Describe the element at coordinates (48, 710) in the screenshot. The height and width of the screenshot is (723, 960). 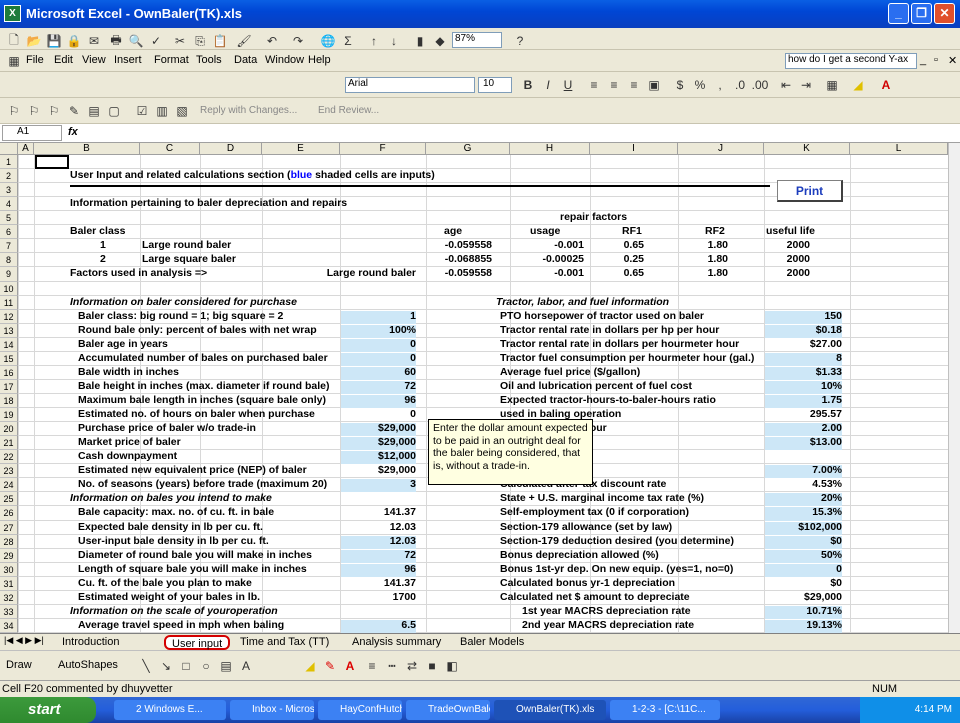
I see `start-button: start` at that location.